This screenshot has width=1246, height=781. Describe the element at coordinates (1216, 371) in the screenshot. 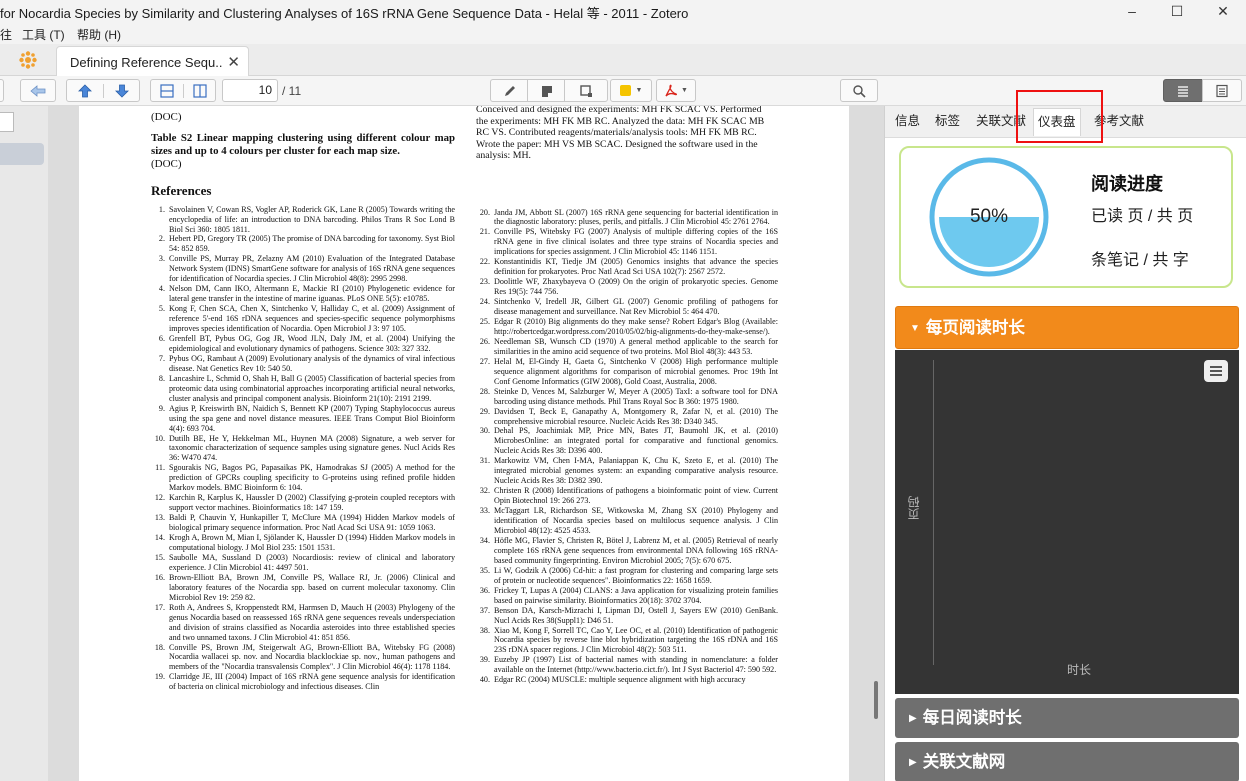

I see `chart-menu-button` at that location.